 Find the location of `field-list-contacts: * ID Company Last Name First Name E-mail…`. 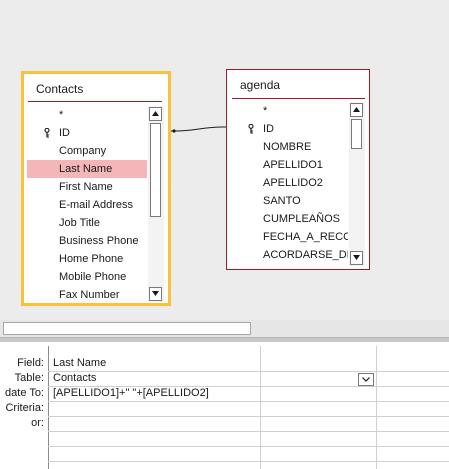

field-list-contacts: * ID Company Last Name First Name E-mail… is located at coordinates (87, 203).